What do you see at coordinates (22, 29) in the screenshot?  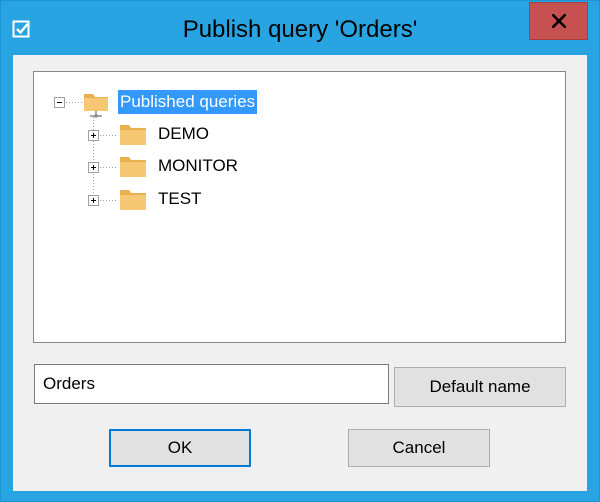 I see `checkbox-app-icon` at bounding box center [22, 29].